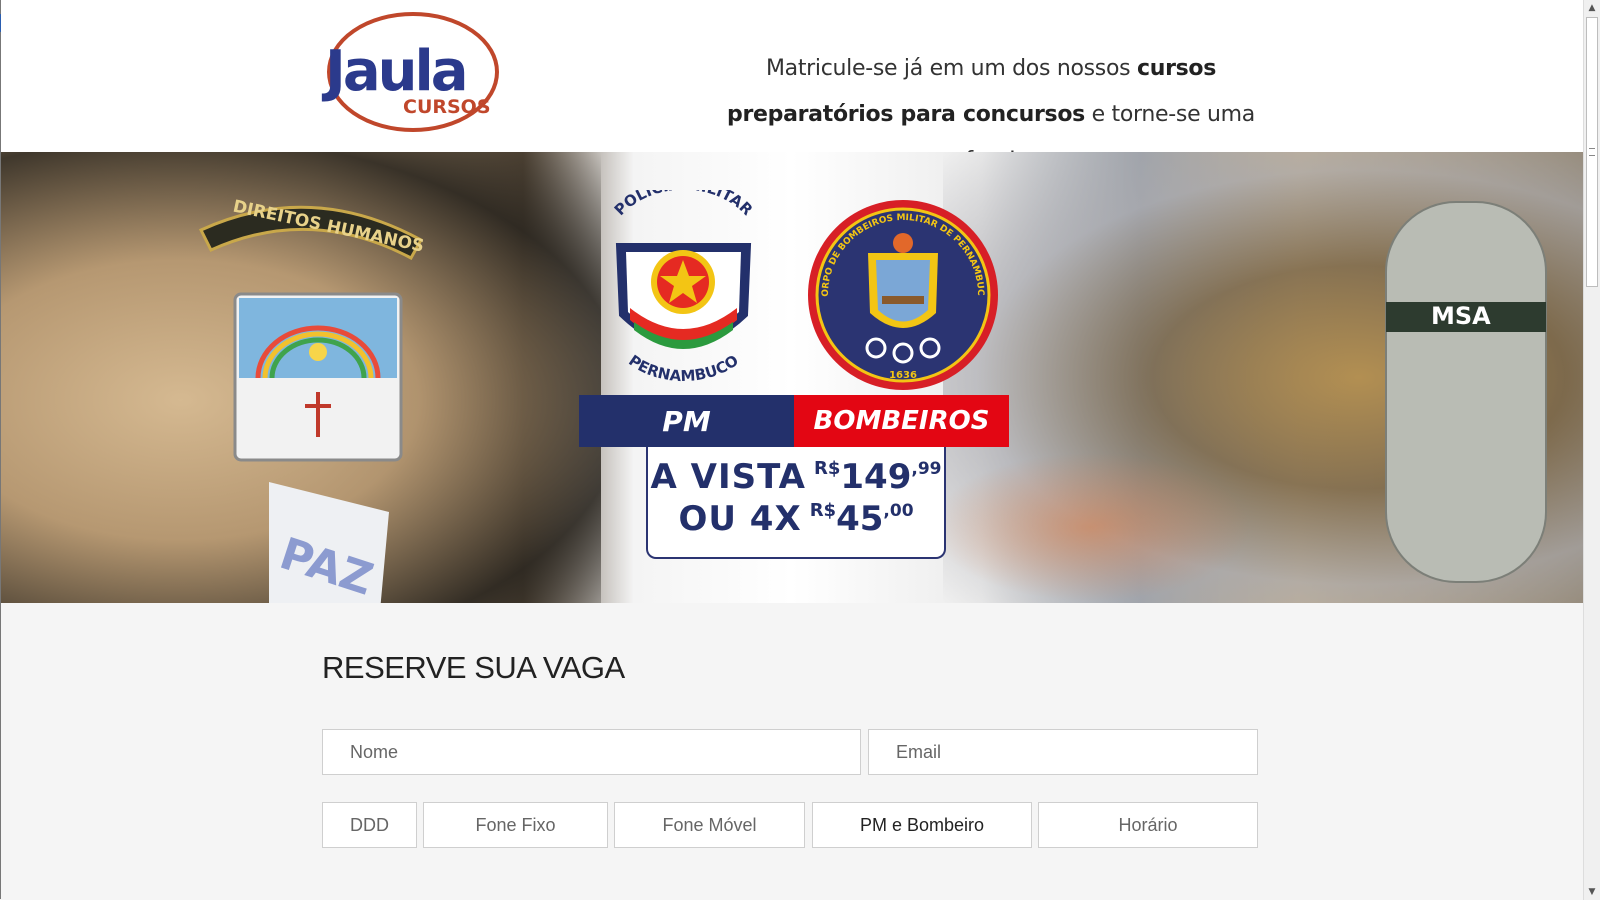 The width and height of the screenshot is (1600, 900). I want to click on fone-fixo-input, so click(515, 825).